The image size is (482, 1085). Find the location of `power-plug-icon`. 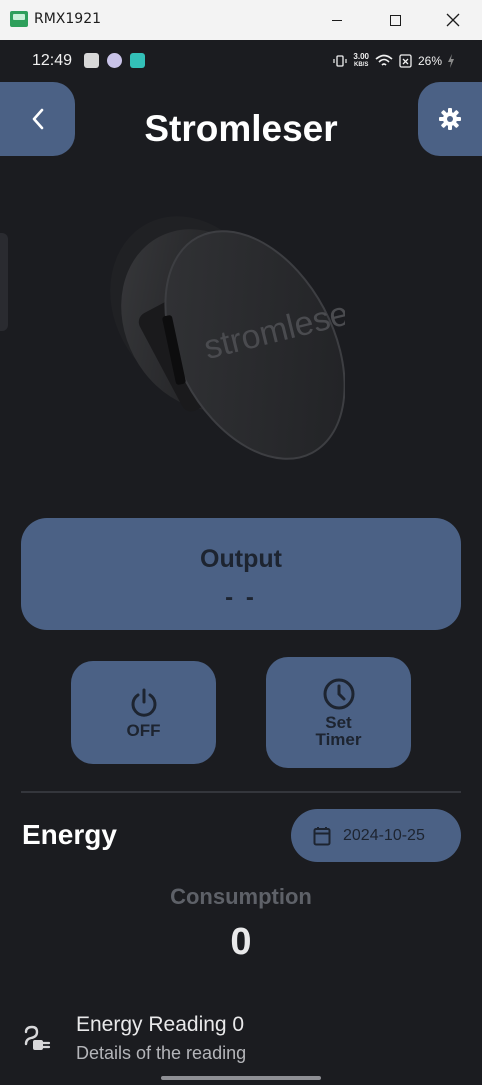

power-plug-icon is located at coordinates (37, 1037).